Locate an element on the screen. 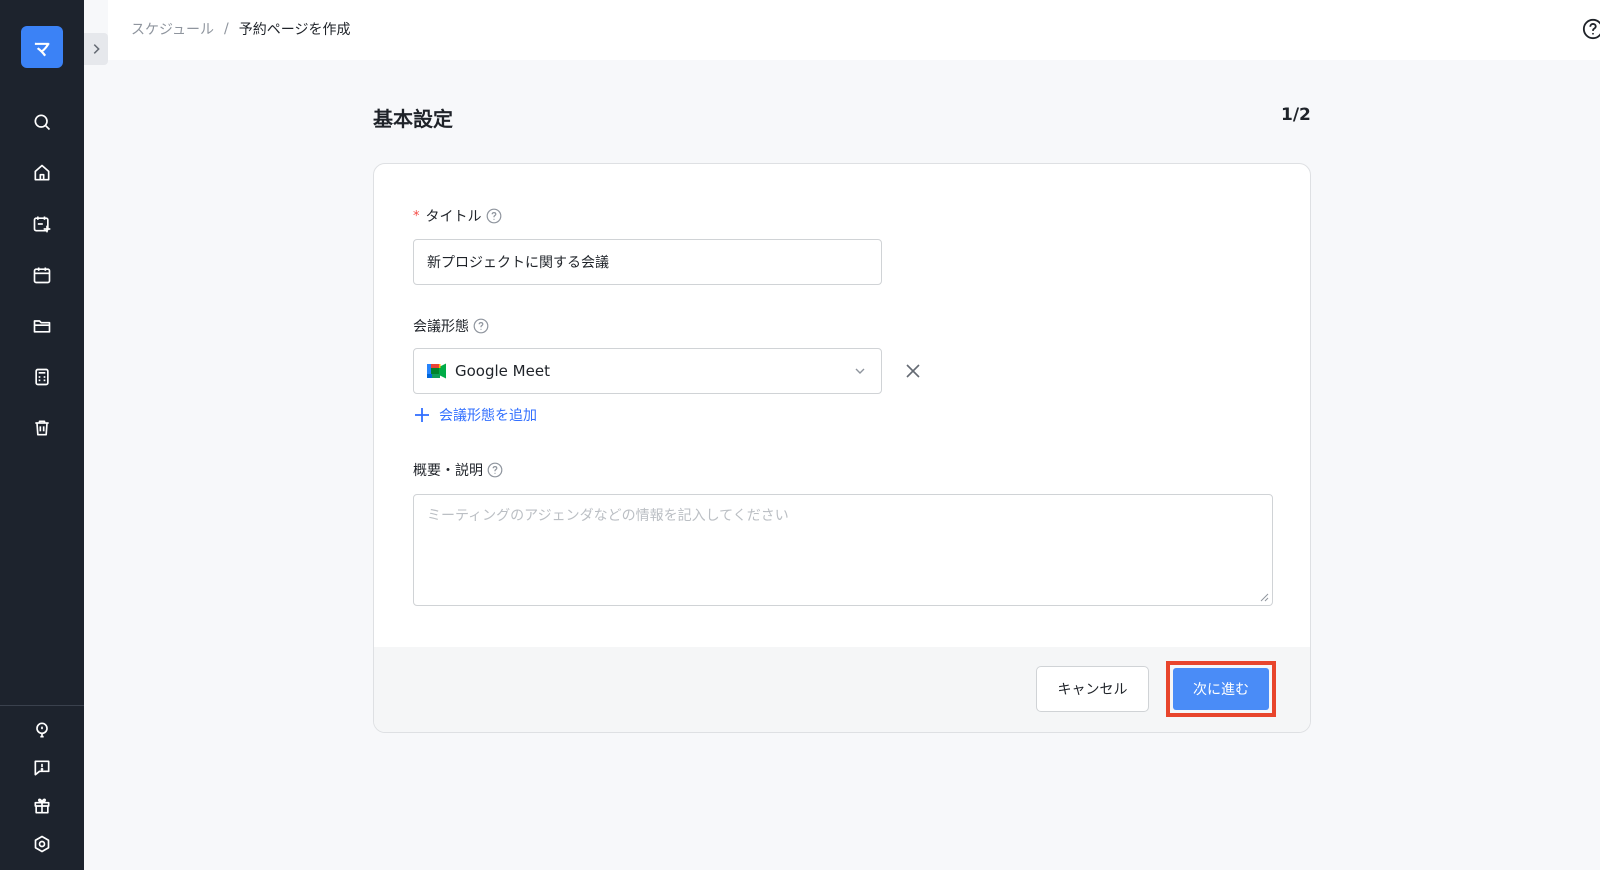 The width and height of the screenshot is (1600, 870). chat-icon is located at coordinates (42, 768).